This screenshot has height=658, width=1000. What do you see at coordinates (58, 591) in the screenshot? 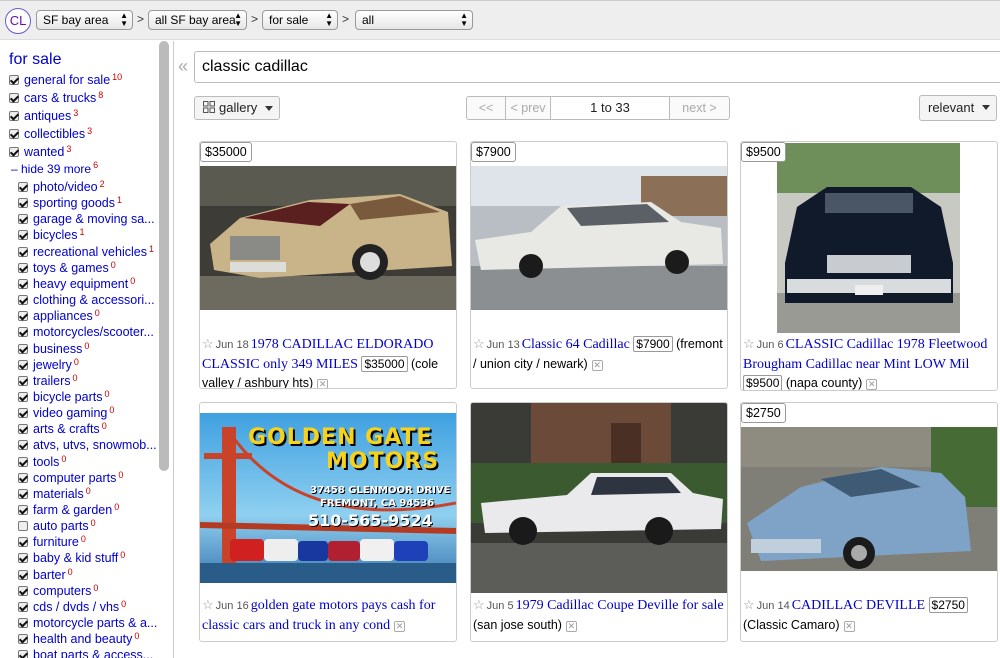
I see `sidebar-category-item: computers 0` at bounding box center [58, 591].